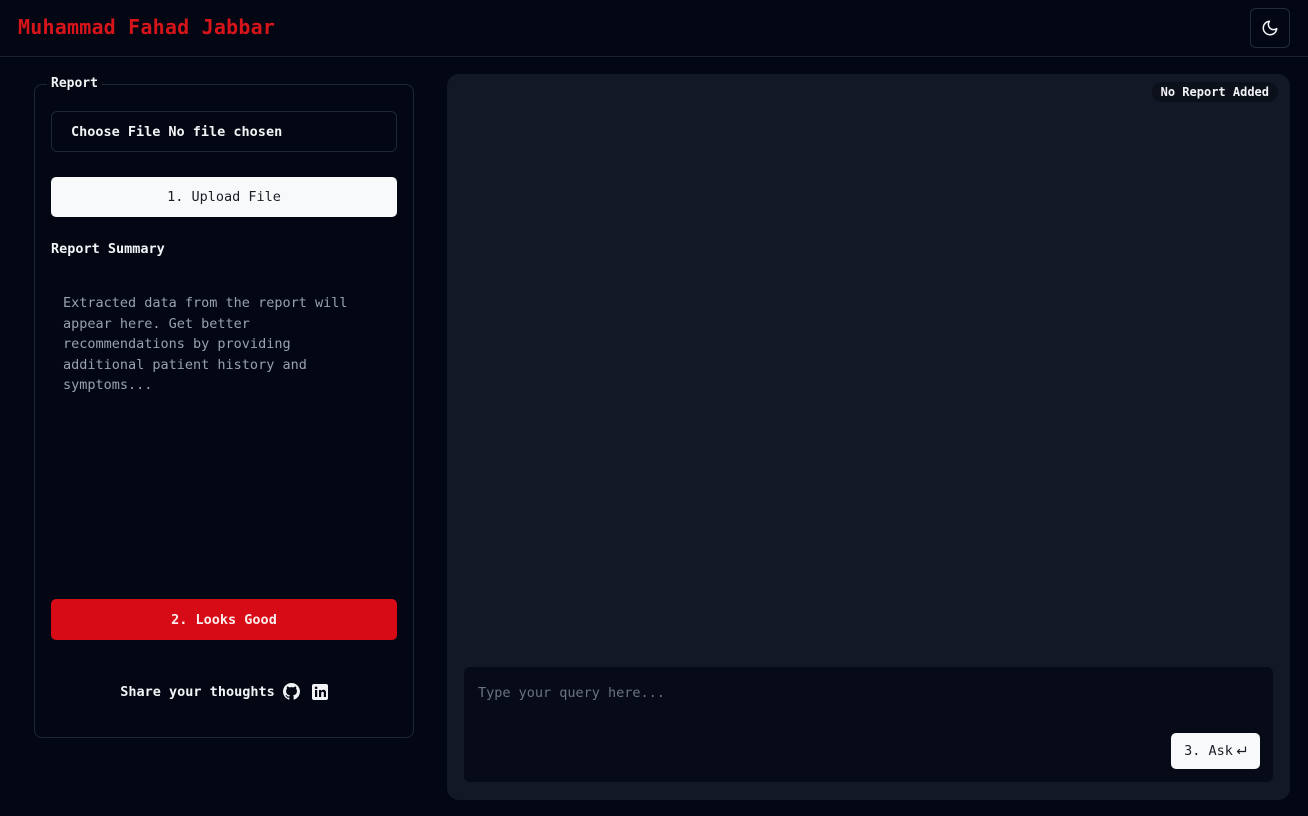  Describe the element at coordinates (291, 691) in the screenshot. I see `github-icon` at that location.